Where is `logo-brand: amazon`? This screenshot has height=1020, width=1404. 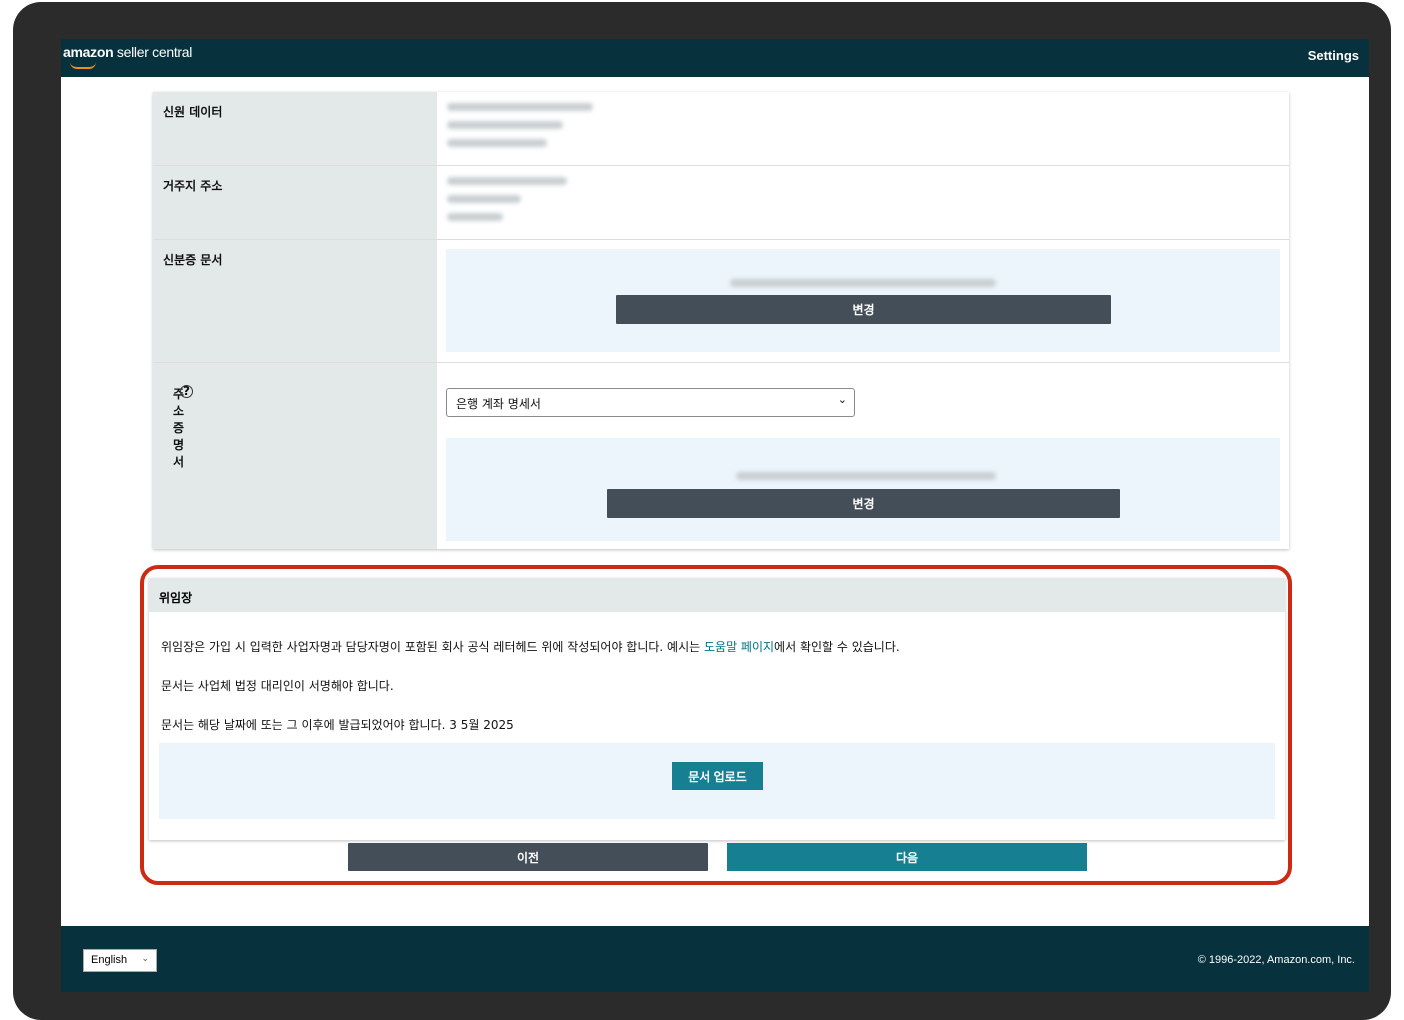 logo-brand: amazon is located at coordinates (88, 52).